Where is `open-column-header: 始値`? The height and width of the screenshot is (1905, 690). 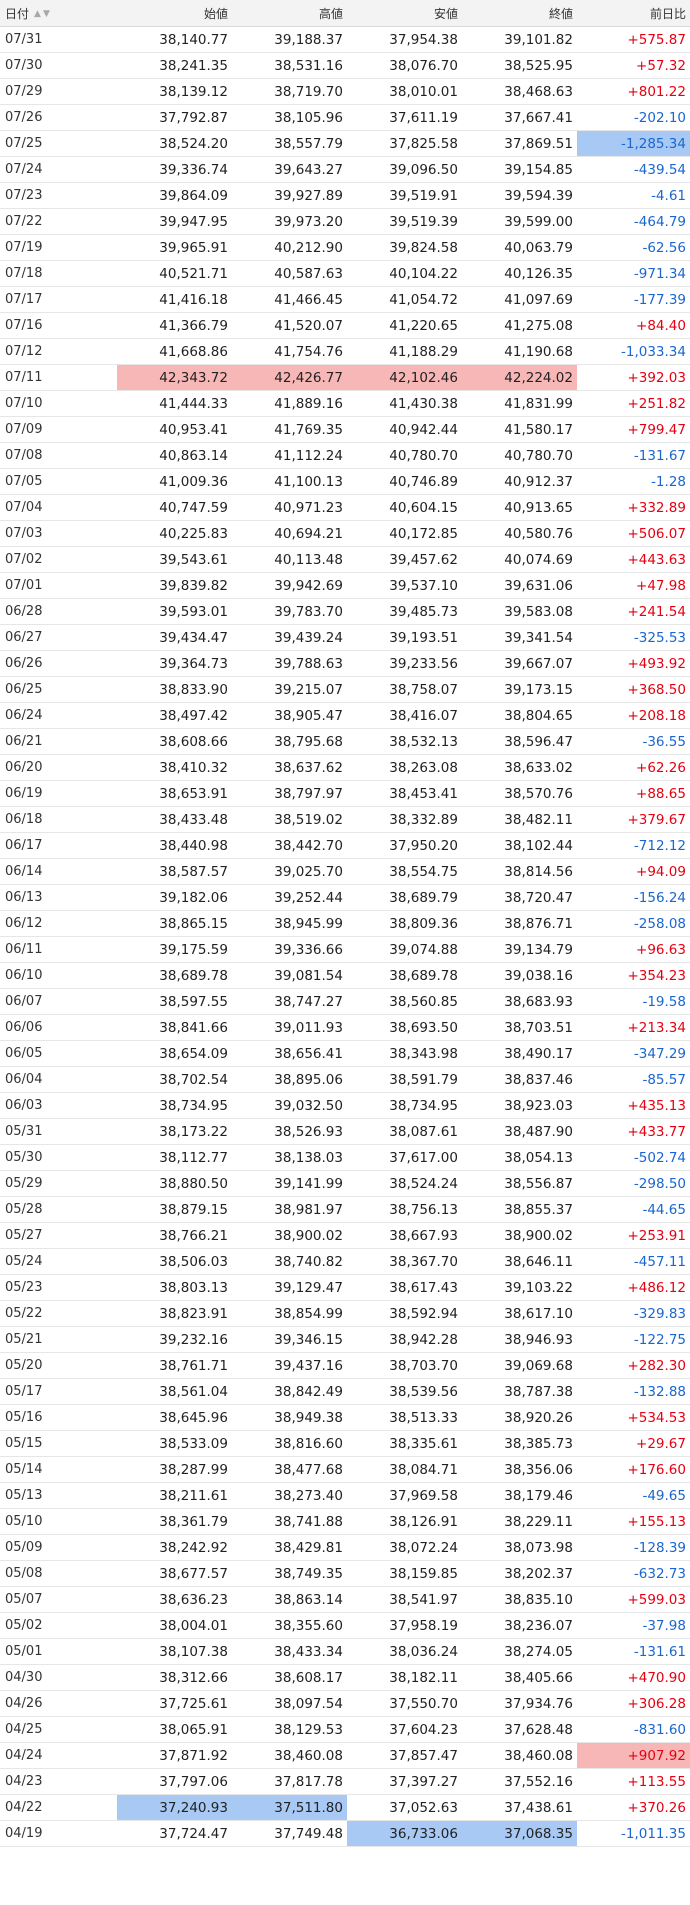 open-column-header: 始値 is located at coordinates (174, 13).